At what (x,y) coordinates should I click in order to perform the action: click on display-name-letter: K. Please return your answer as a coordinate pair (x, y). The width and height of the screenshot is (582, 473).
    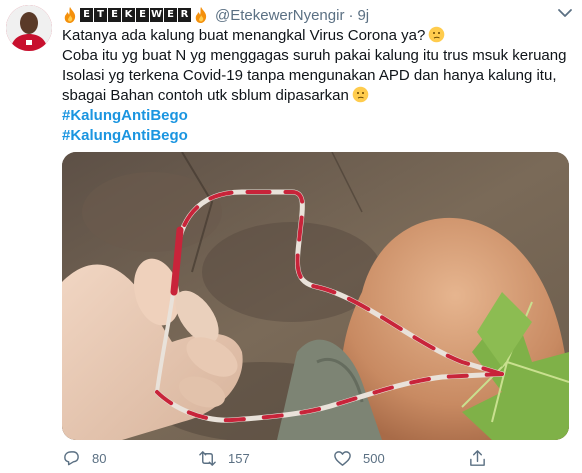
    Looking at the image, I should click on (128, 15).